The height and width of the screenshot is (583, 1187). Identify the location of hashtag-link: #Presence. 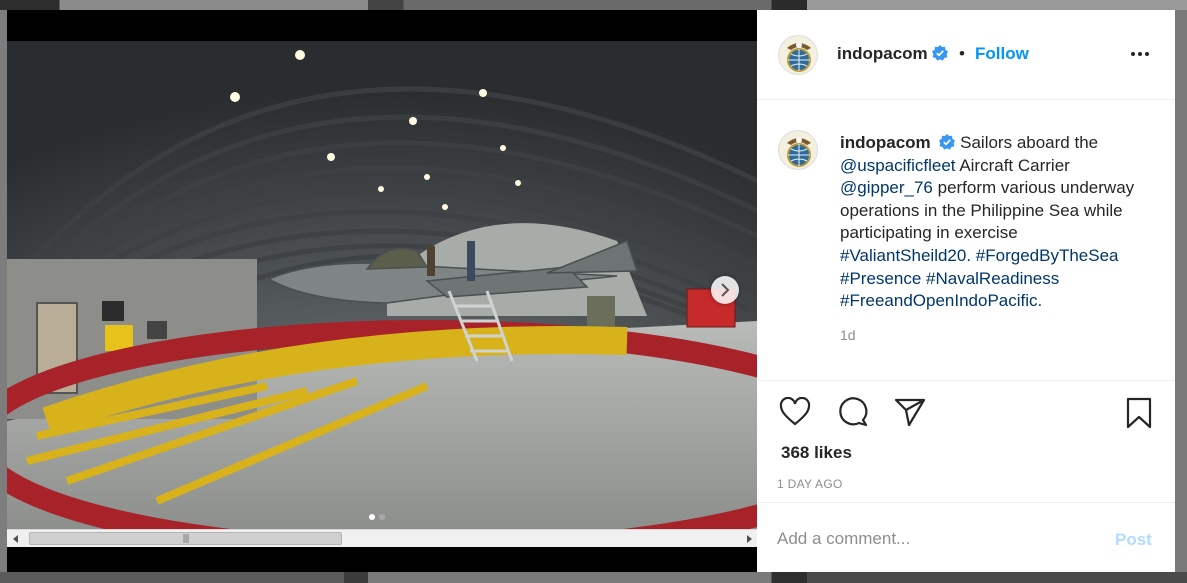
(880, 278).